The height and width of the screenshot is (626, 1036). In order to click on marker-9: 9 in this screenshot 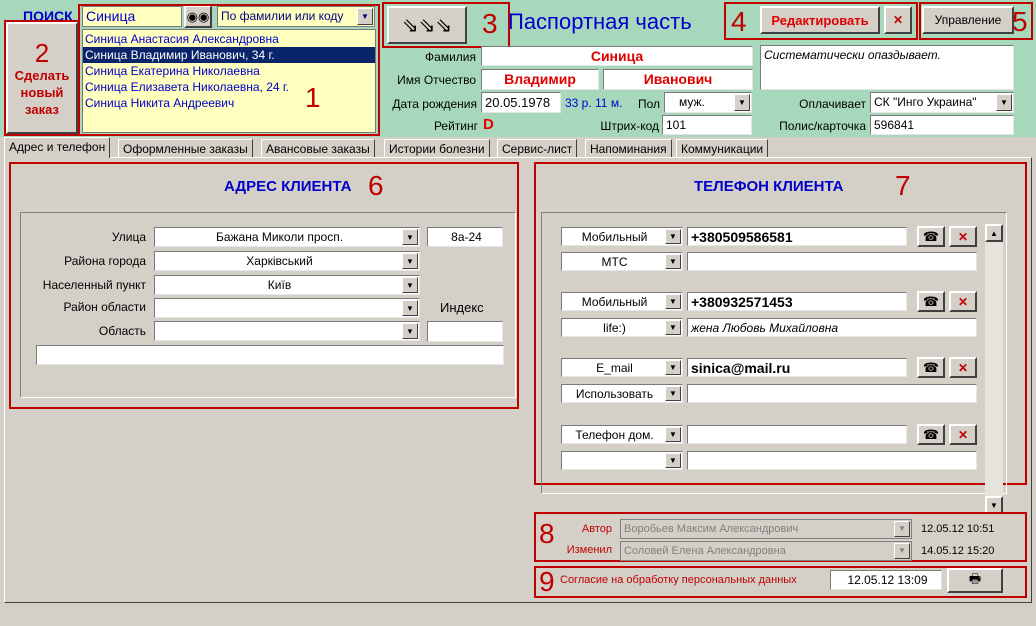, I will do `click(547, 581)`.